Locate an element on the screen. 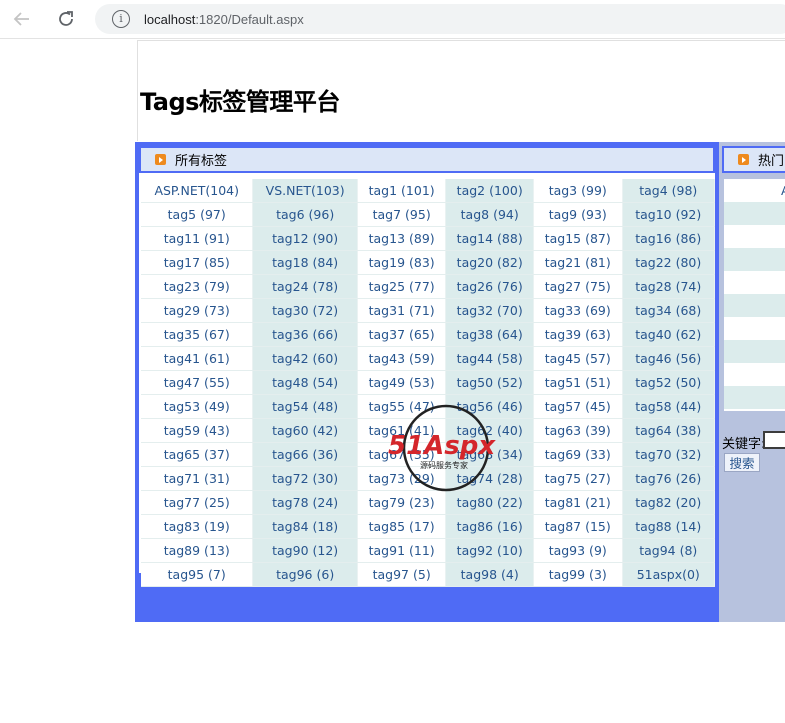 The height and width of the screenshot is (723, 785). tag-link: tag75 (27) is located at coordinates (578, 478).